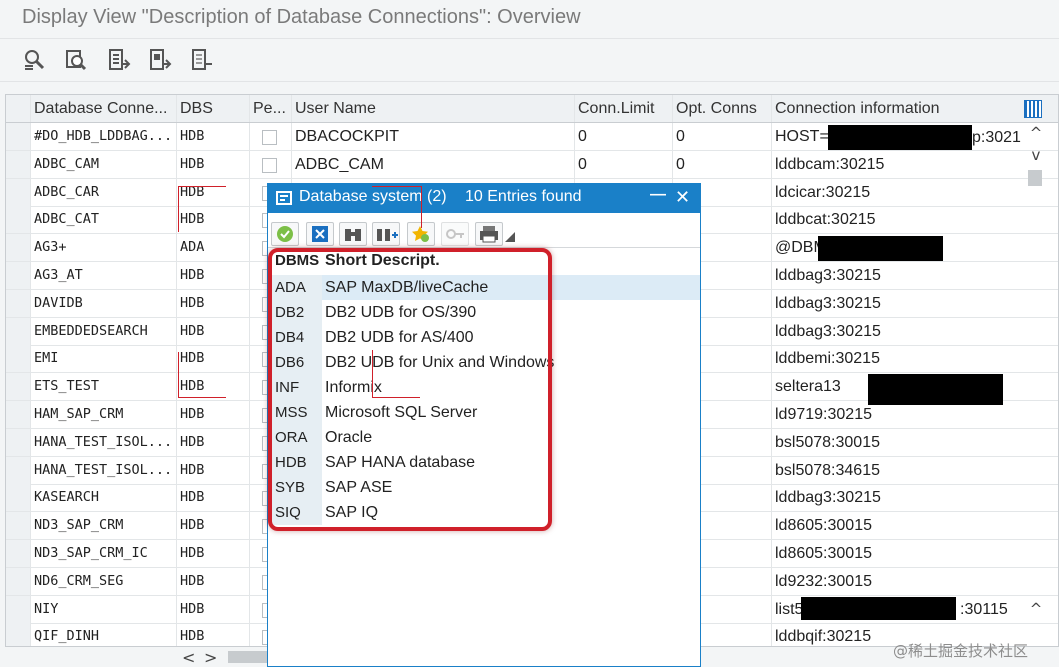 This screenshot has height=667, width=1059. What do you see at coordinates (532, 164) in the screenshot?
I see `table-row: ADBC_CAM HDB ADBC_CAM 0 0 lddbcam:30215` at bounding box center [532, 164].